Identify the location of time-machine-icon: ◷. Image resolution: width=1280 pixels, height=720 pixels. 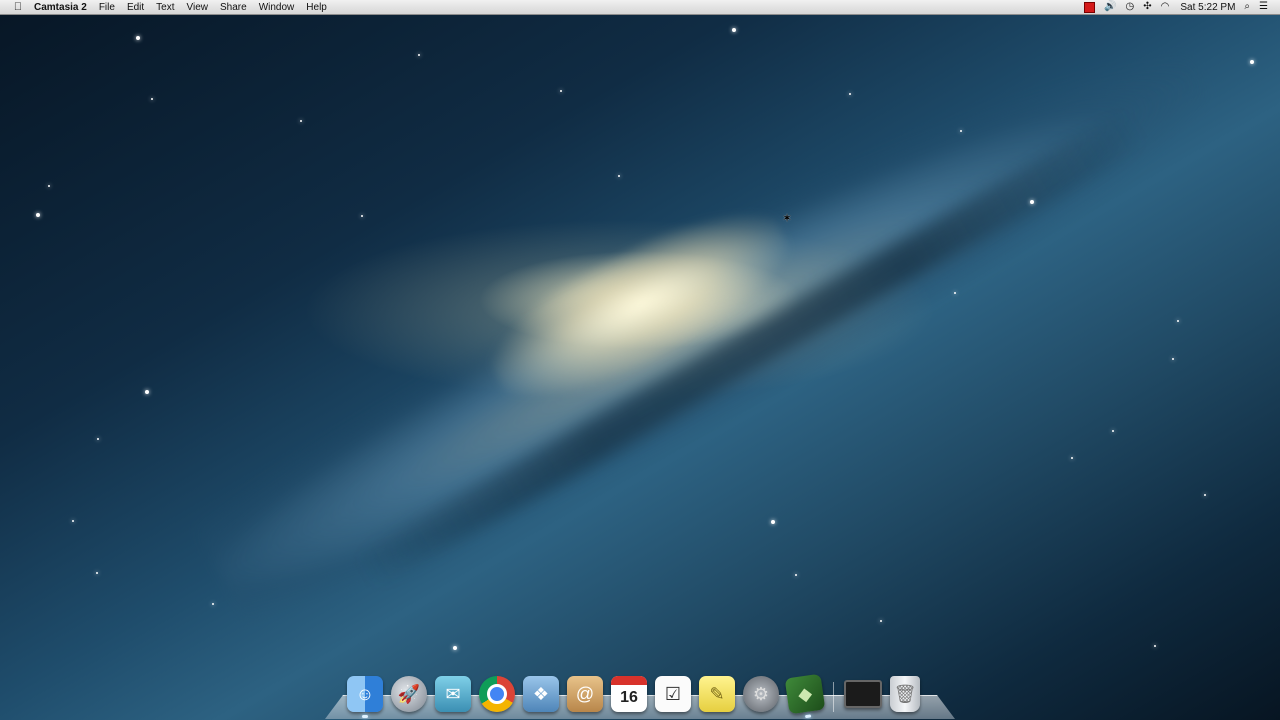
(1130, 7).